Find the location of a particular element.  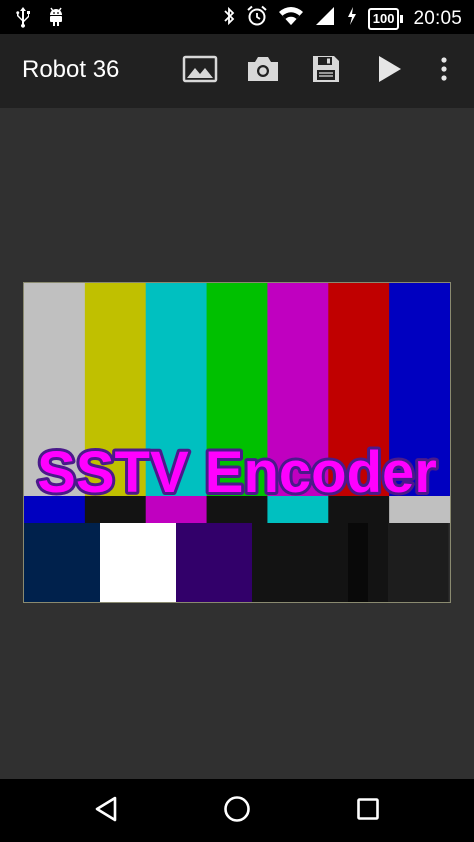

app-title: Robot 36 is located at coordinates (71, 69).